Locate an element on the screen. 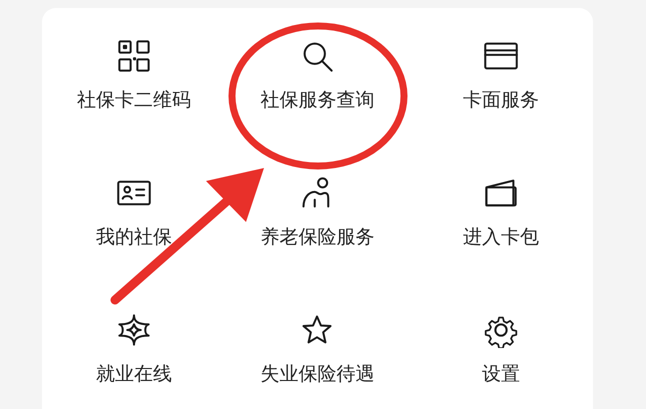 The width and height of the screenshot is (646, 409). menu-item: 设置 is located at coordinates (501, 374).